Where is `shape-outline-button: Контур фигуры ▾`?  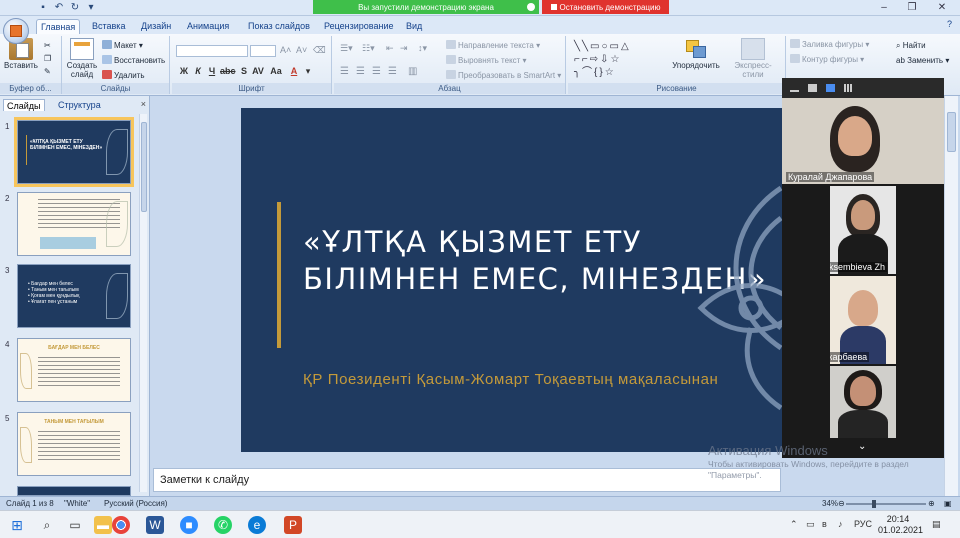
shape-outline-button: Контур фигуры ▾ is located at coordinates (827, 59).